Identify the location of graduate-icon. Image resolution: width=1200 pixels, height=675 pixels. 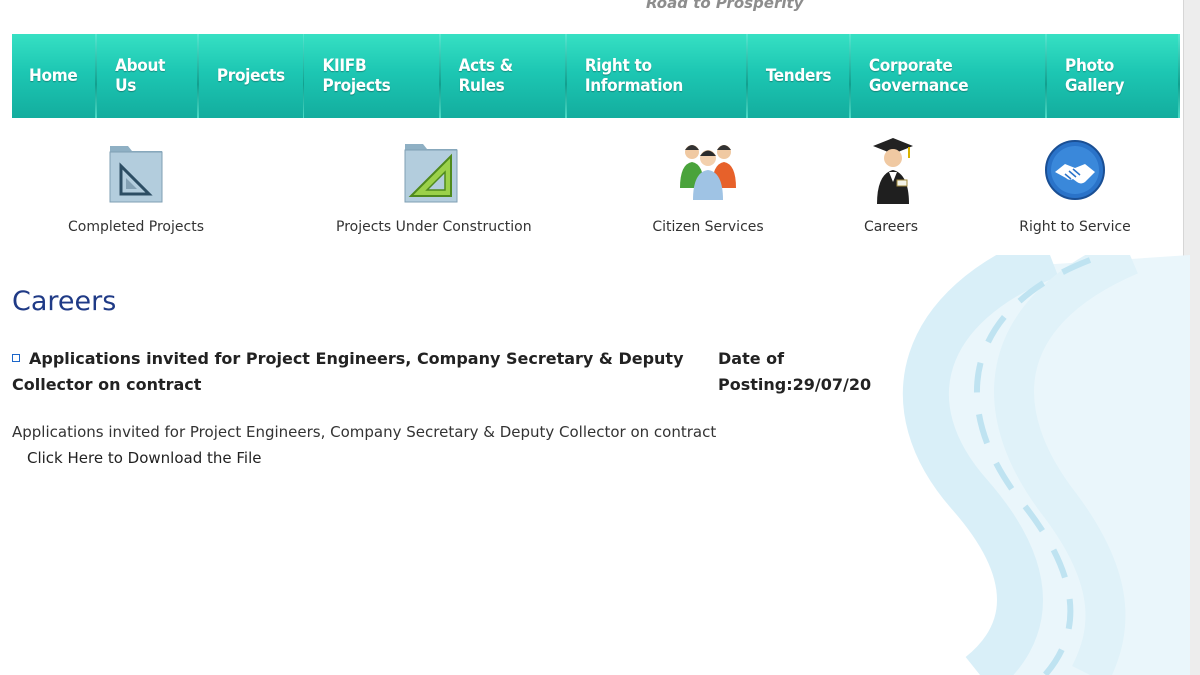
(893, 171).